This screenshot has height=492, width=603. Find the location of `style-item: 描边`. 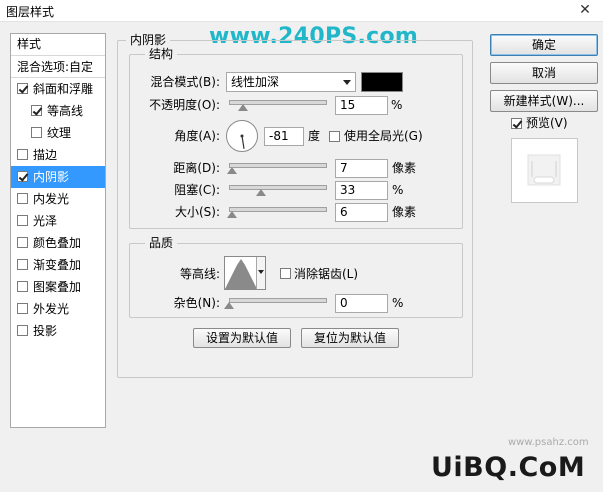

style-item: 描边 is located at coordinates (58, 155).